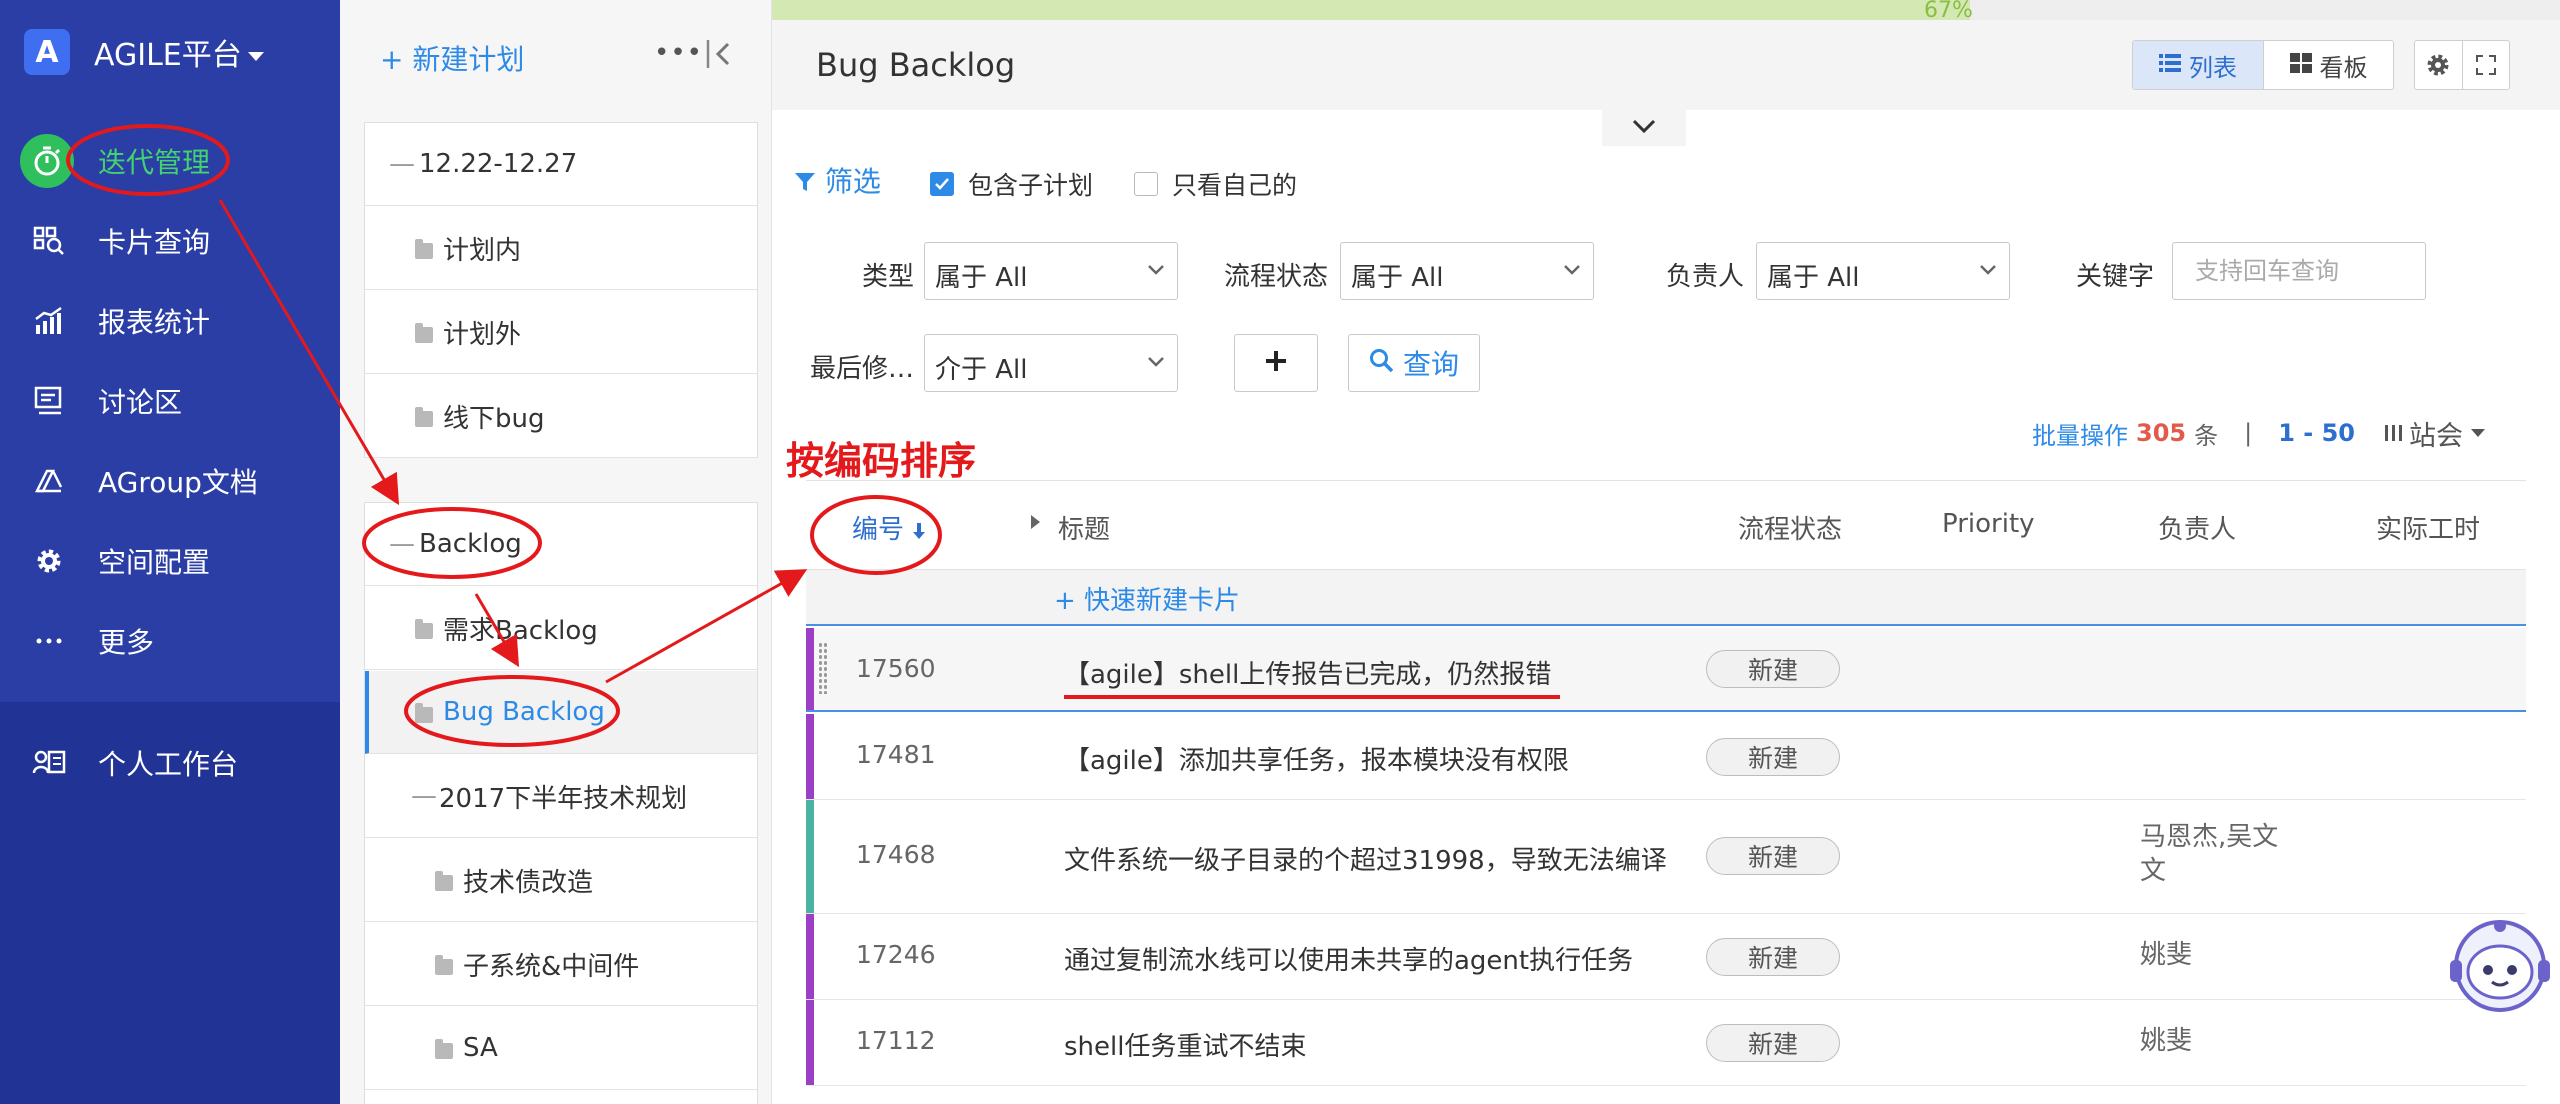 The height and width of the screenshot is (1104, 2560). Describe the element at coordinates (47, 52) in the screenshot. I see `brand-logo: A` at that location.